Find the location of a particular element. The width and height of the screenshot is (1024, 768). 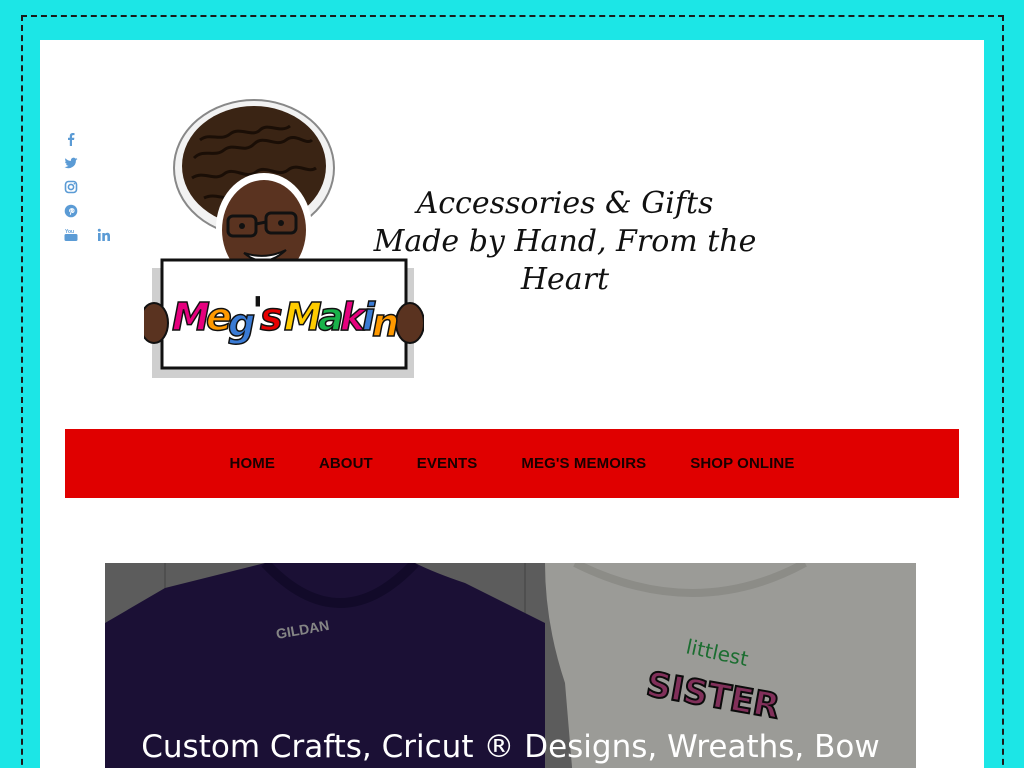

svg-text: s is located at coordinates (271, 317).